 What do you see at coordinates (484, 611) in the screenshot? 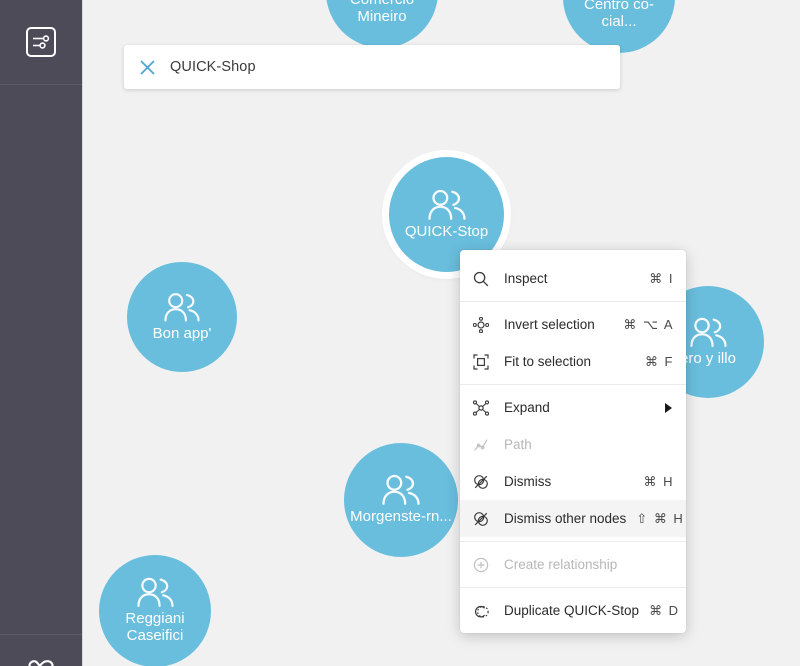
I see `duplicate-icon` at bounding box center [484, 611].